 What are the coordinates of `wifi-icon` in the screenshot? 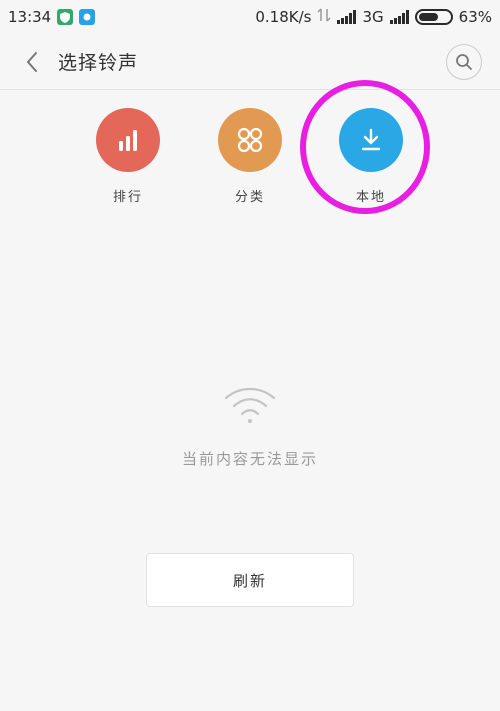 It's located at (250, 405).